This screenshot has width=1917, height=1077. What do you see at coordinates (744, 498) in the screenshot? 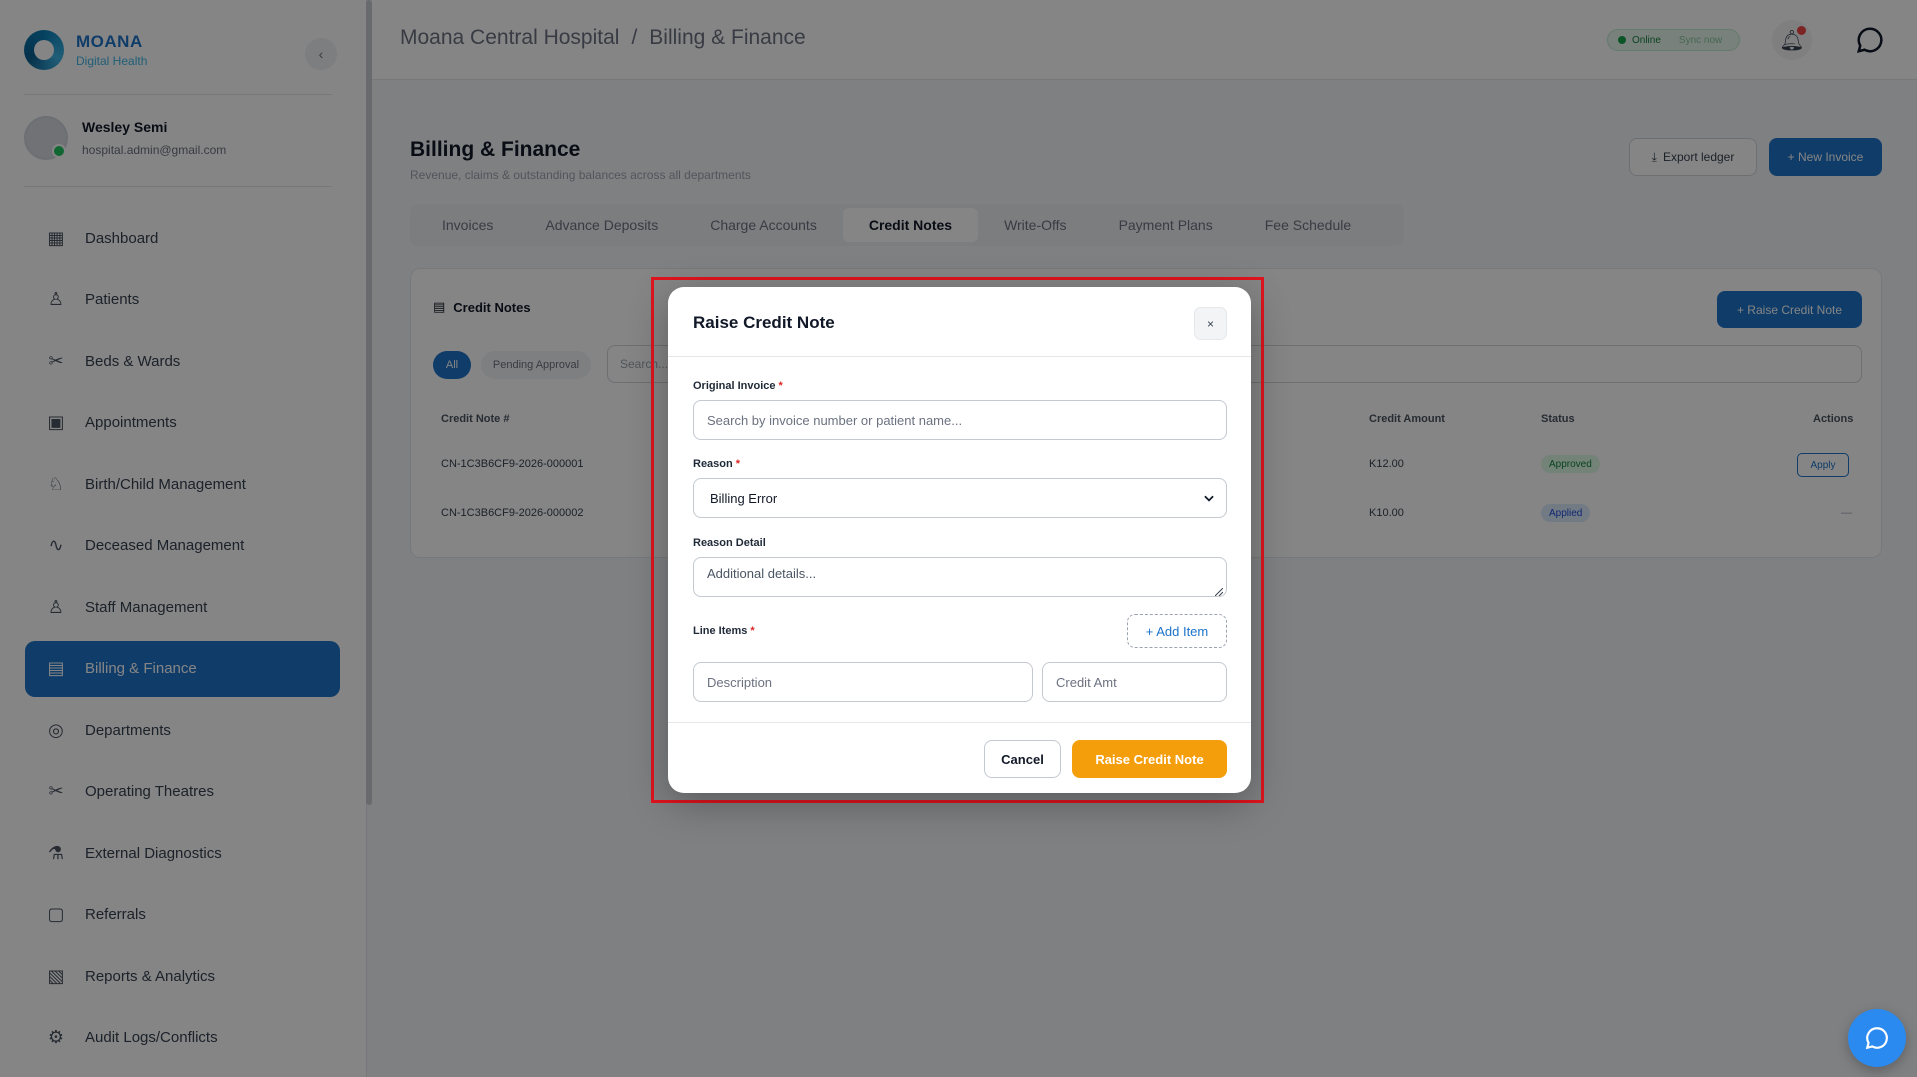
I see `reason-selected-value: Billing Error` at bounding box center [744, 498].